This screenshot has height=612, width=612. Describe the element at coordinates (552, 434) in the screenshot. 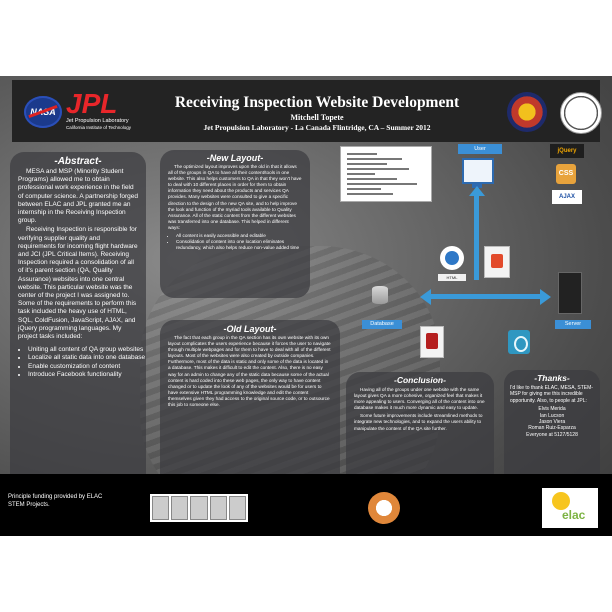

I see `thanks-name: Everyone at 5127/5128` at that location.